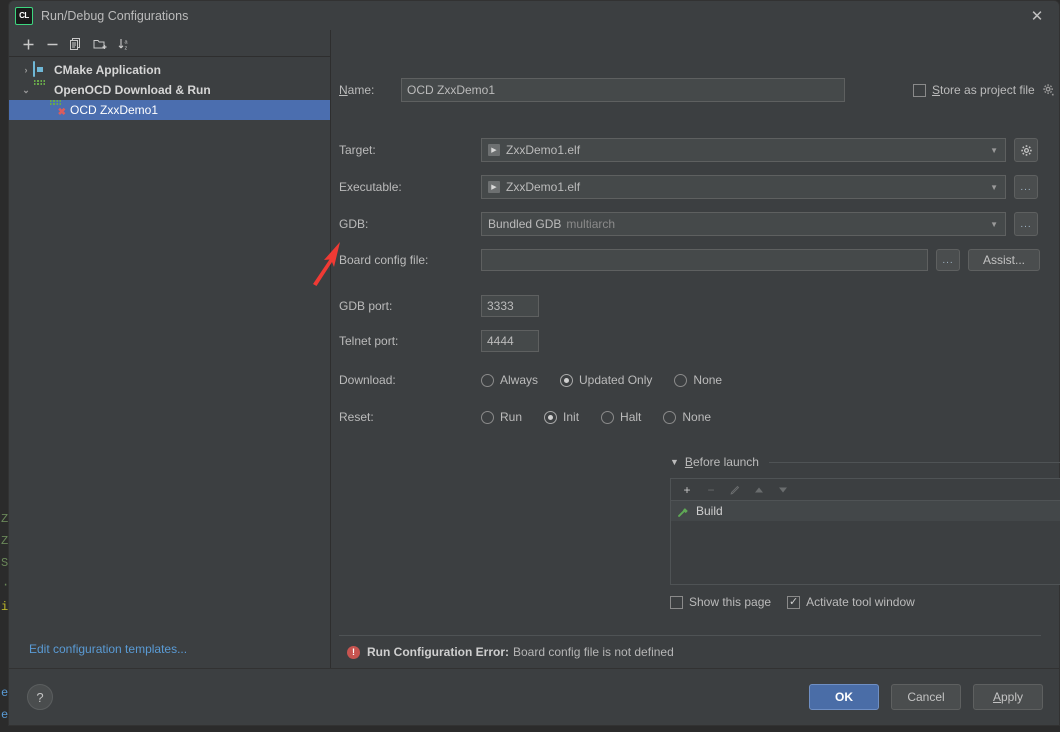 The width and height of the screenshot is (1060, 732). Describe the element at coordinates (711, 489) in the screenshot. I see `remove-task-icon: −` at that location.